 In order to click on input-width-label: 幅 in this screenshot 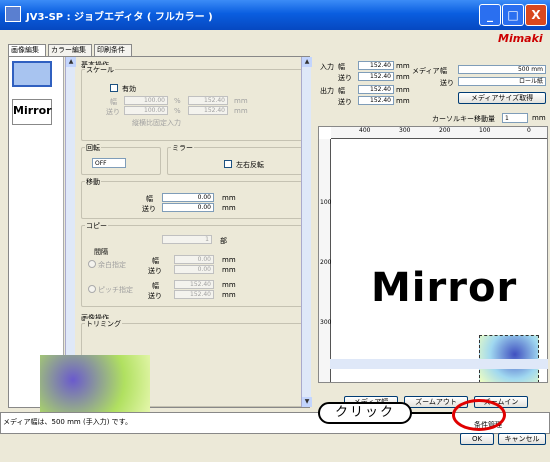, I will do `click(341, 67)`.